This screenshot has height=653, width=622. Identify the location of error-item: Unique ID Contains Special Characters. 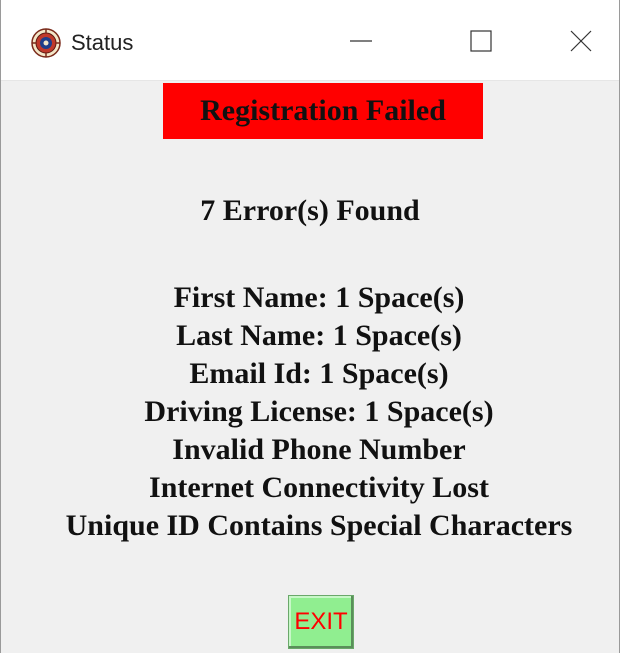
(319, 525).